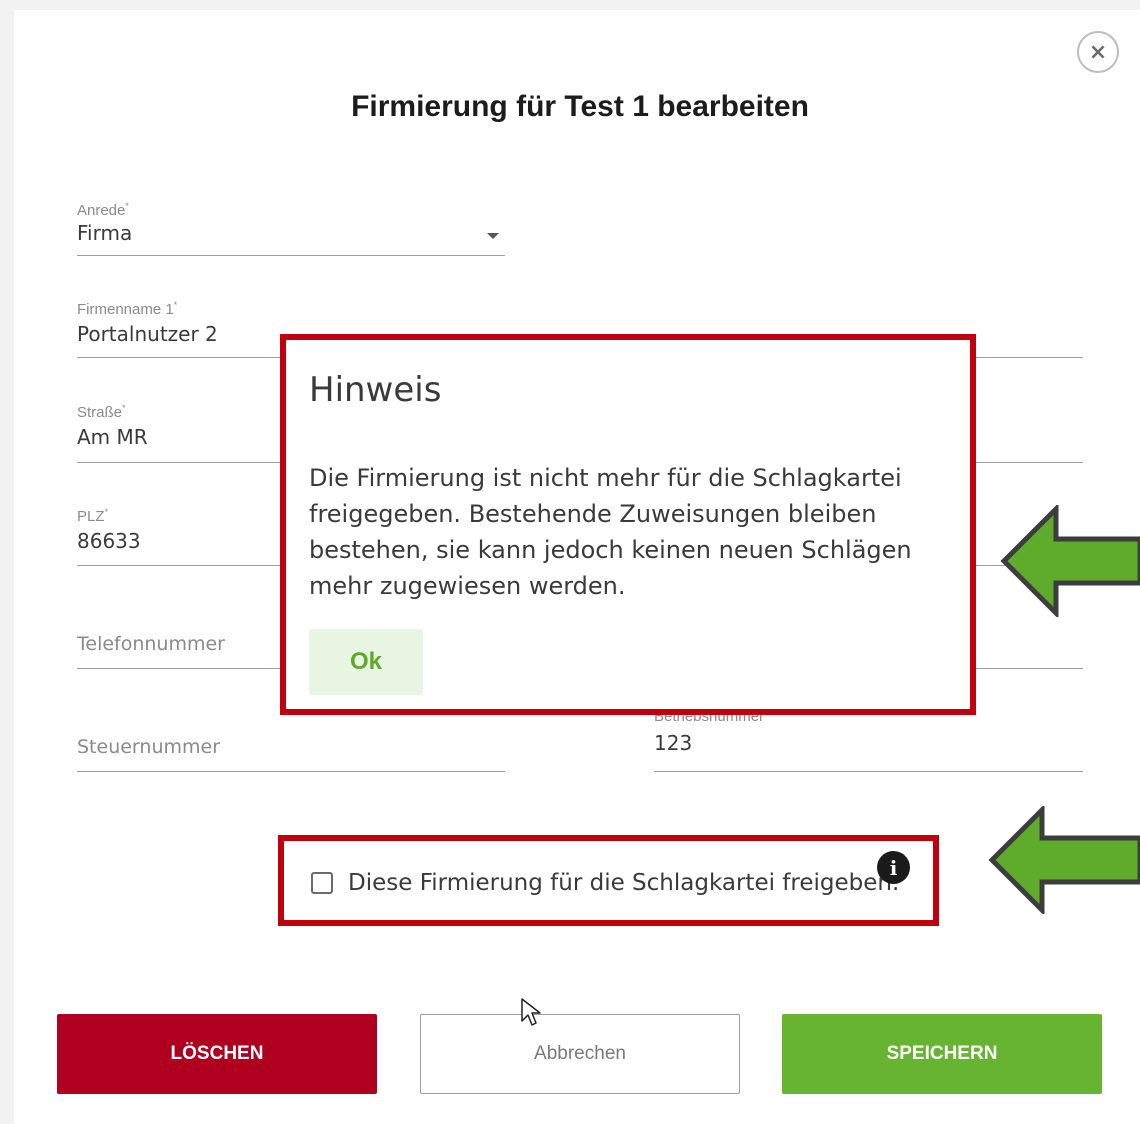 The image size is (1140, 1124). I want to click on steuernummer-placeholder: Steuernummer, so click(149, 747).